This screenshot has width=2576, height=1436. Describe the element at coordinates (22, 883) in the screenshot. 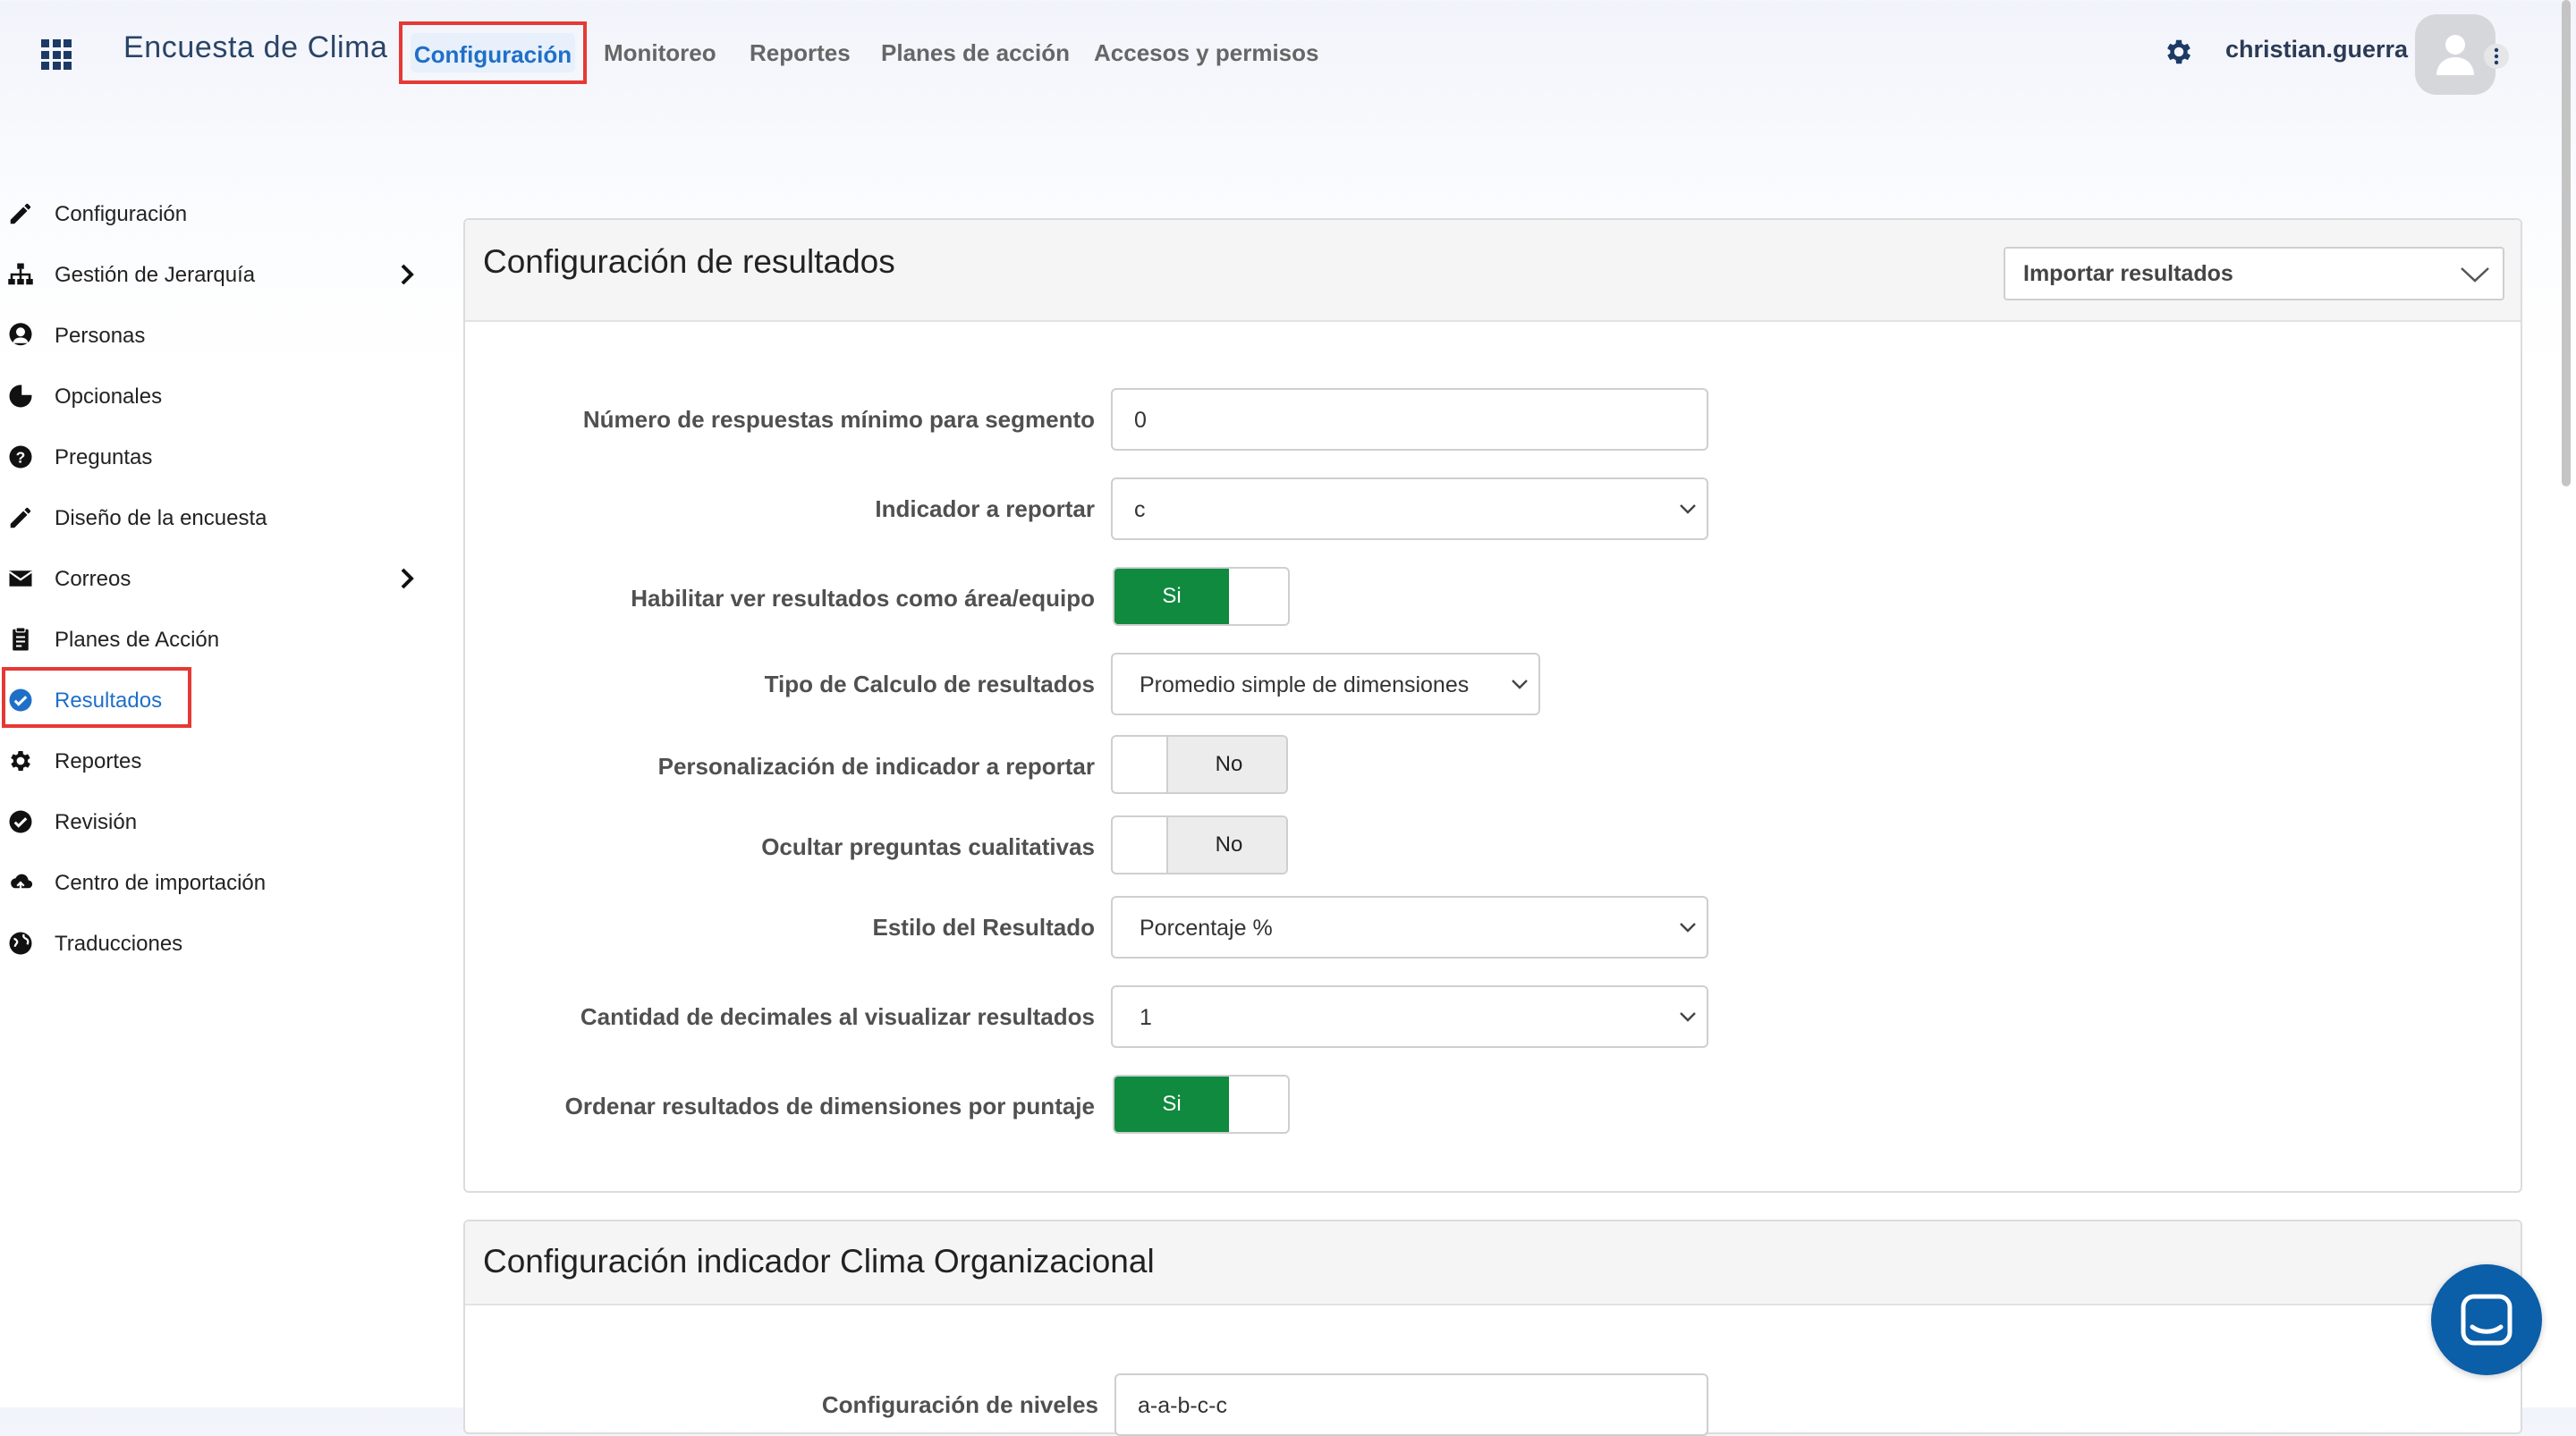

I see `cloud-upload-icon` at that location.